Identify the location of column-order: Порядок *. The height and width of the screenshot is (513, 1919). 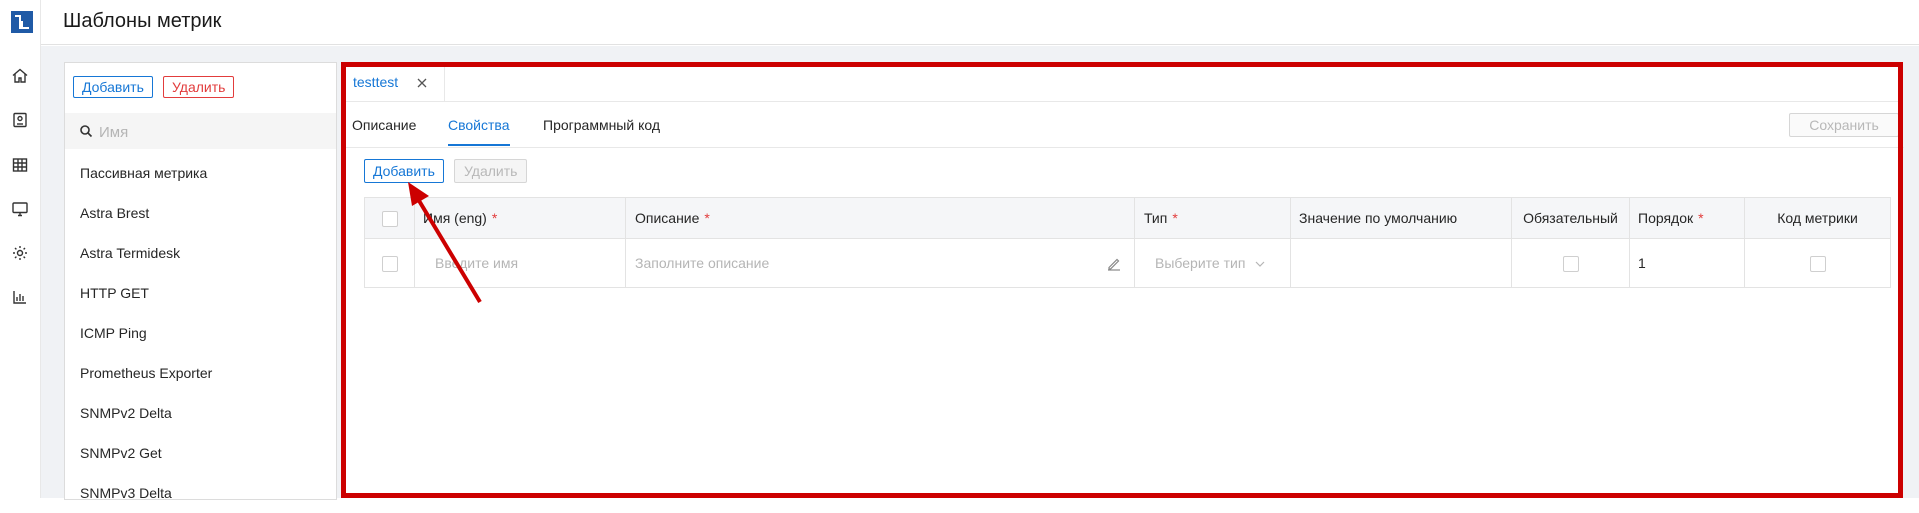
(1687, 218).